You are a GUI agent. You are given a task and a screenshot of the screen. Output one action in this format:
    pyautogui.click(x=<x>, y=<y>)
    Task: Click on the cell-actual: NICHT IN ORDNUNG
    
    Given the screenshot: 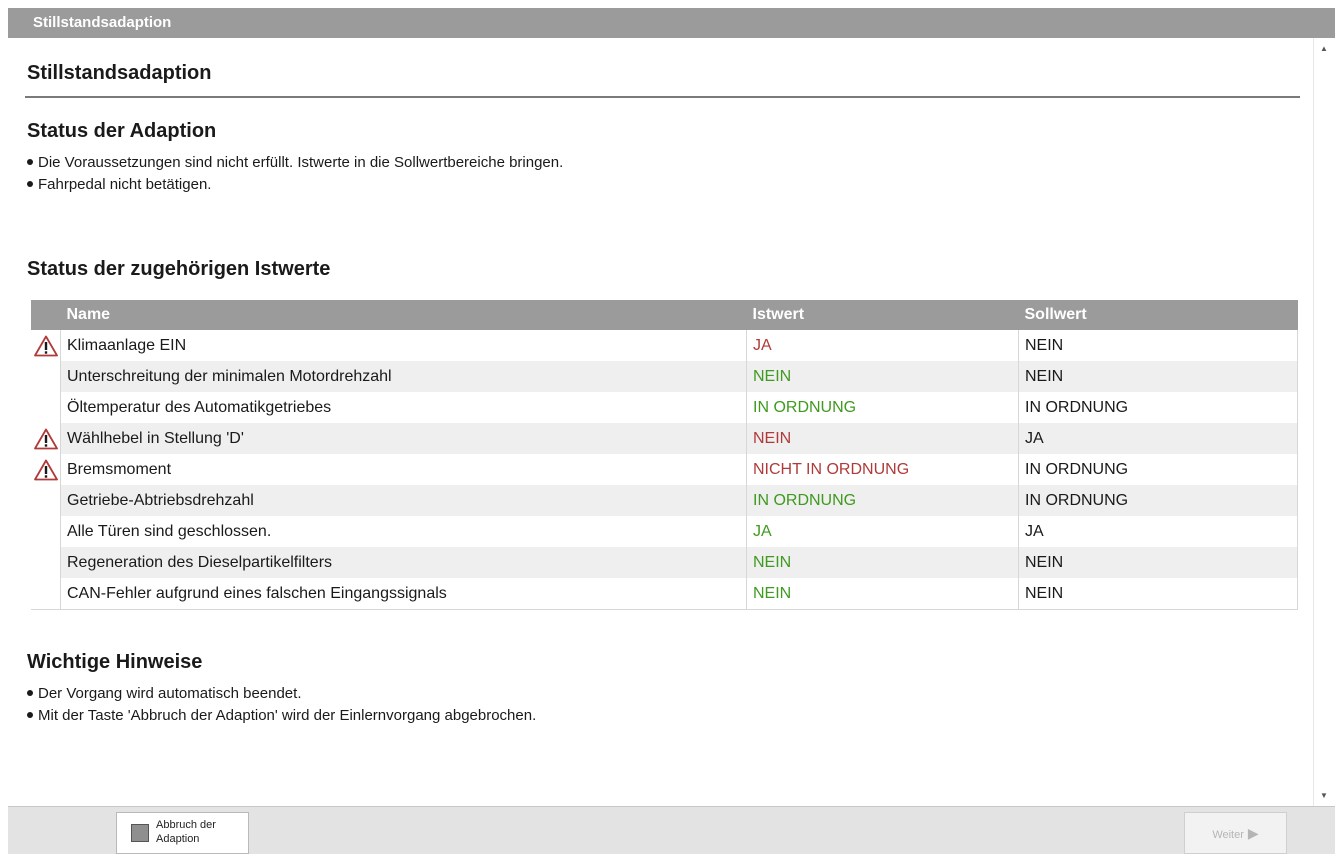 What is the action you would take?
    pyautogui.click(x=882, y=469)
    